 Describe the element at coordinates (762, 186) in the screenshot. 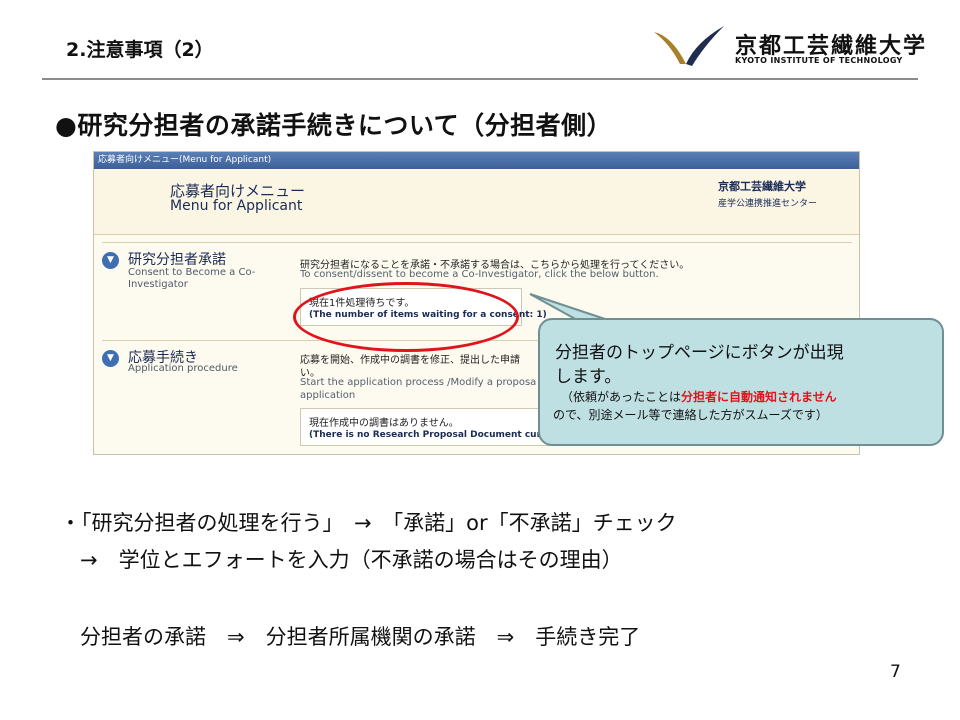

I see `institution-name: 京都工芸繊維大学` at that location.